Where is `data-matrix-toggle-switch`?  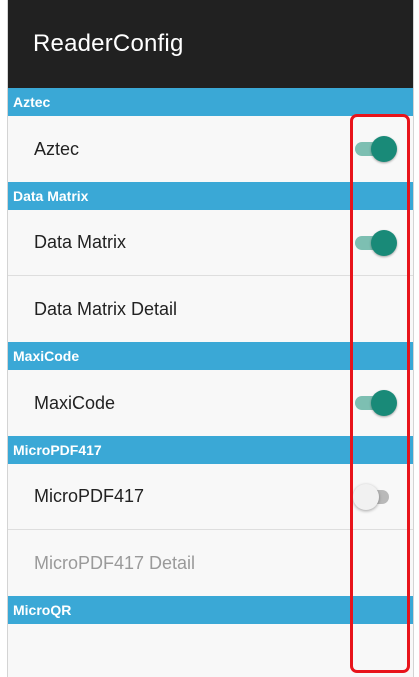
data-matrix-toggle-switch is located at coordinates (375, 242).